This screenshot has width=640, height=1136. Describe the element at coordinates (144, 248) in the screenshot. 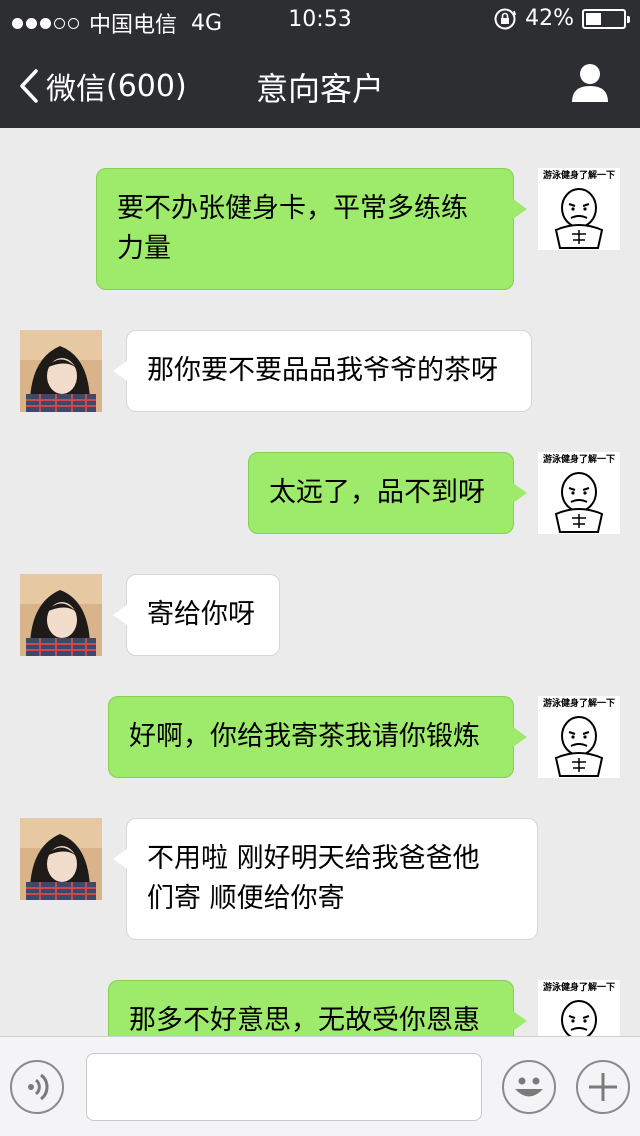

I see `message-text-line: 力量` at that location.